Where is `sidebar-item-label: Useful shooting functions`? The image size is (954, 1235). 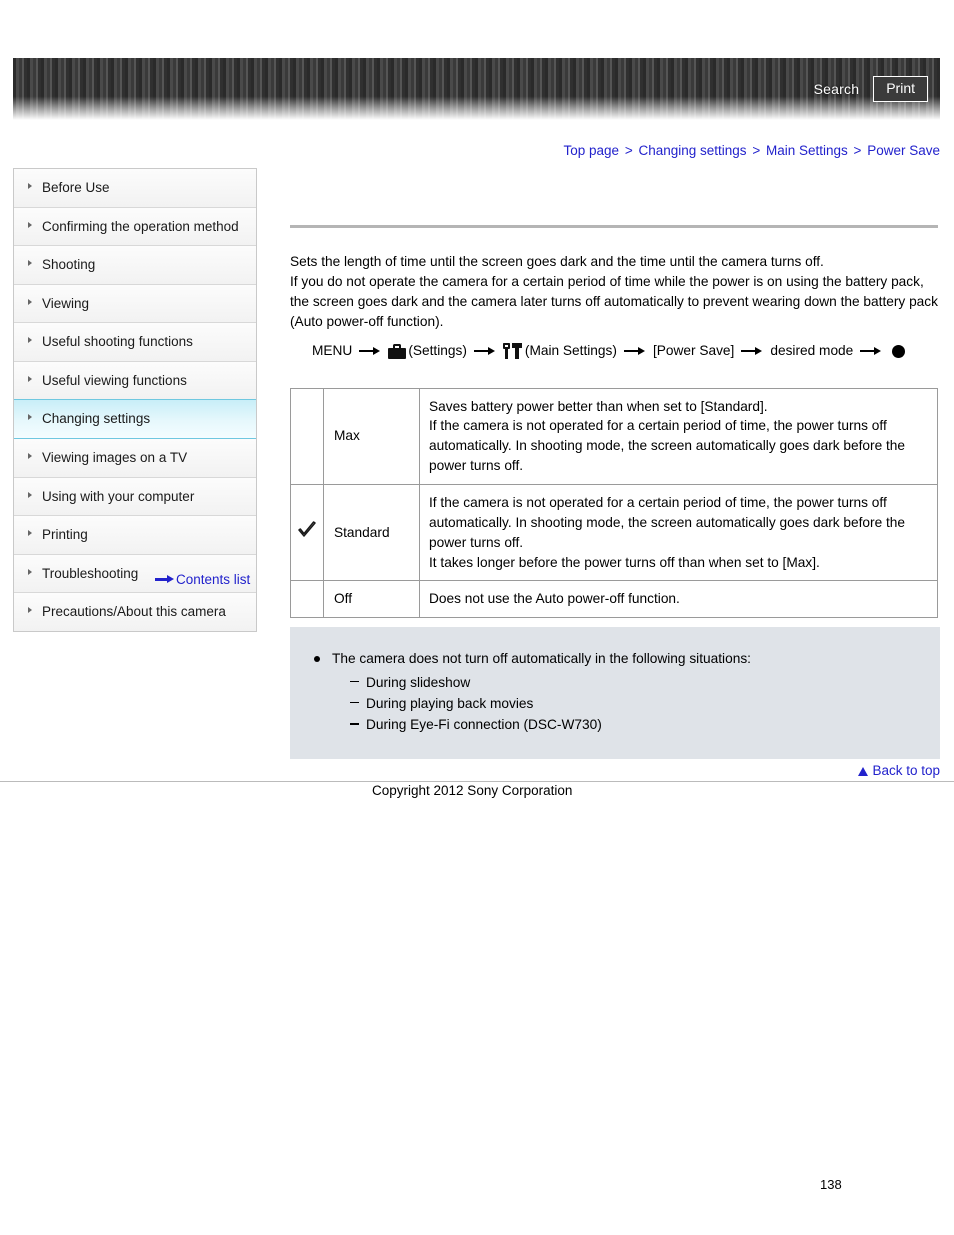 sidebar-item-label: Useful shooting functions is located at coordinates (117, 342).